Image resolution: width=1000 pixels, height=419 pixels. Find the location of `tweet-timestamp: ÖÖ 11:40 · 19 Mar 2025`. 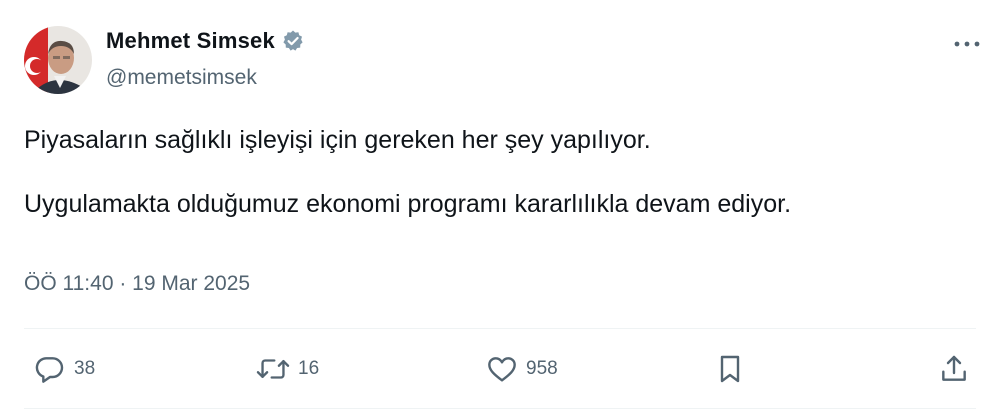

tweet-timestamp: ÖÖ 11:40 · 19 Mar 2025 is located at coordinates (137, 284).